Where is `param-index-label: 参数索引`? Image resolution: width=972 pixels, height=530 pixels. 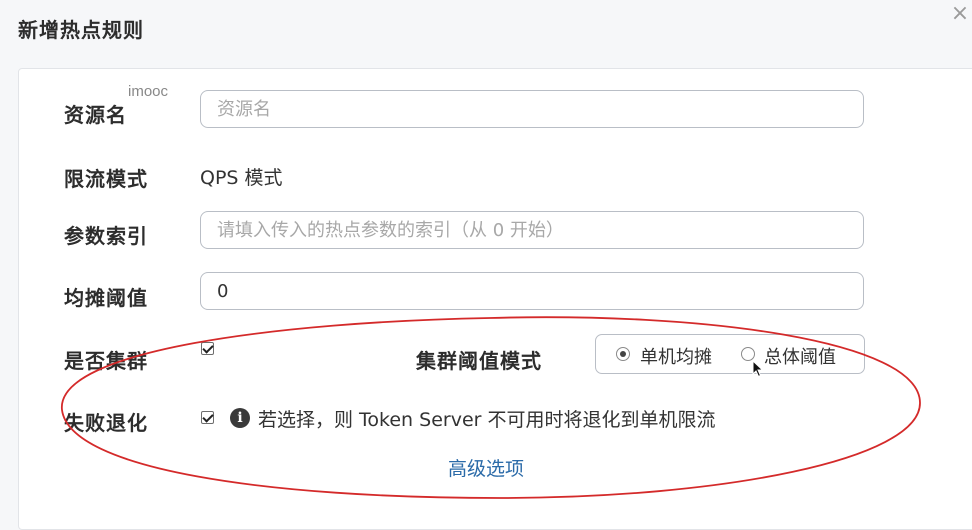 param-index-label: 参数索引 is located at coordinates (106, 236).